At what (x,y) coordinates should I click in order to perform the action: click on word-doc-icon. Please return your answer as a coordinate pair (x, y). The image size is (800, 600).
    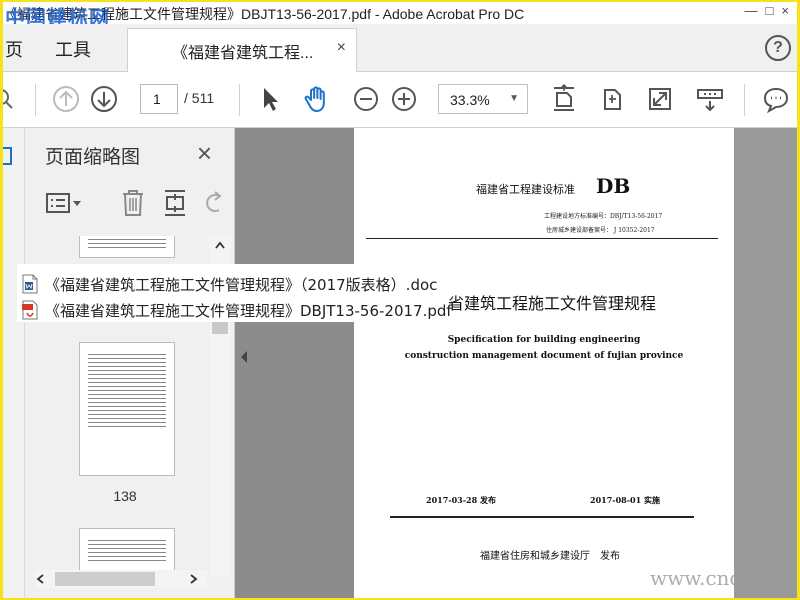
    Looking at the image, I should click on (30, 284).